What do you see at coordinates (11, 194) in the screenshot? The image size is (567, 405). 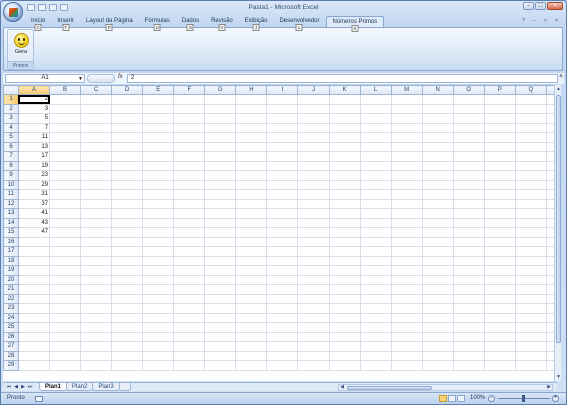 I see `row-header: 11` at bounding box center [11, 194].